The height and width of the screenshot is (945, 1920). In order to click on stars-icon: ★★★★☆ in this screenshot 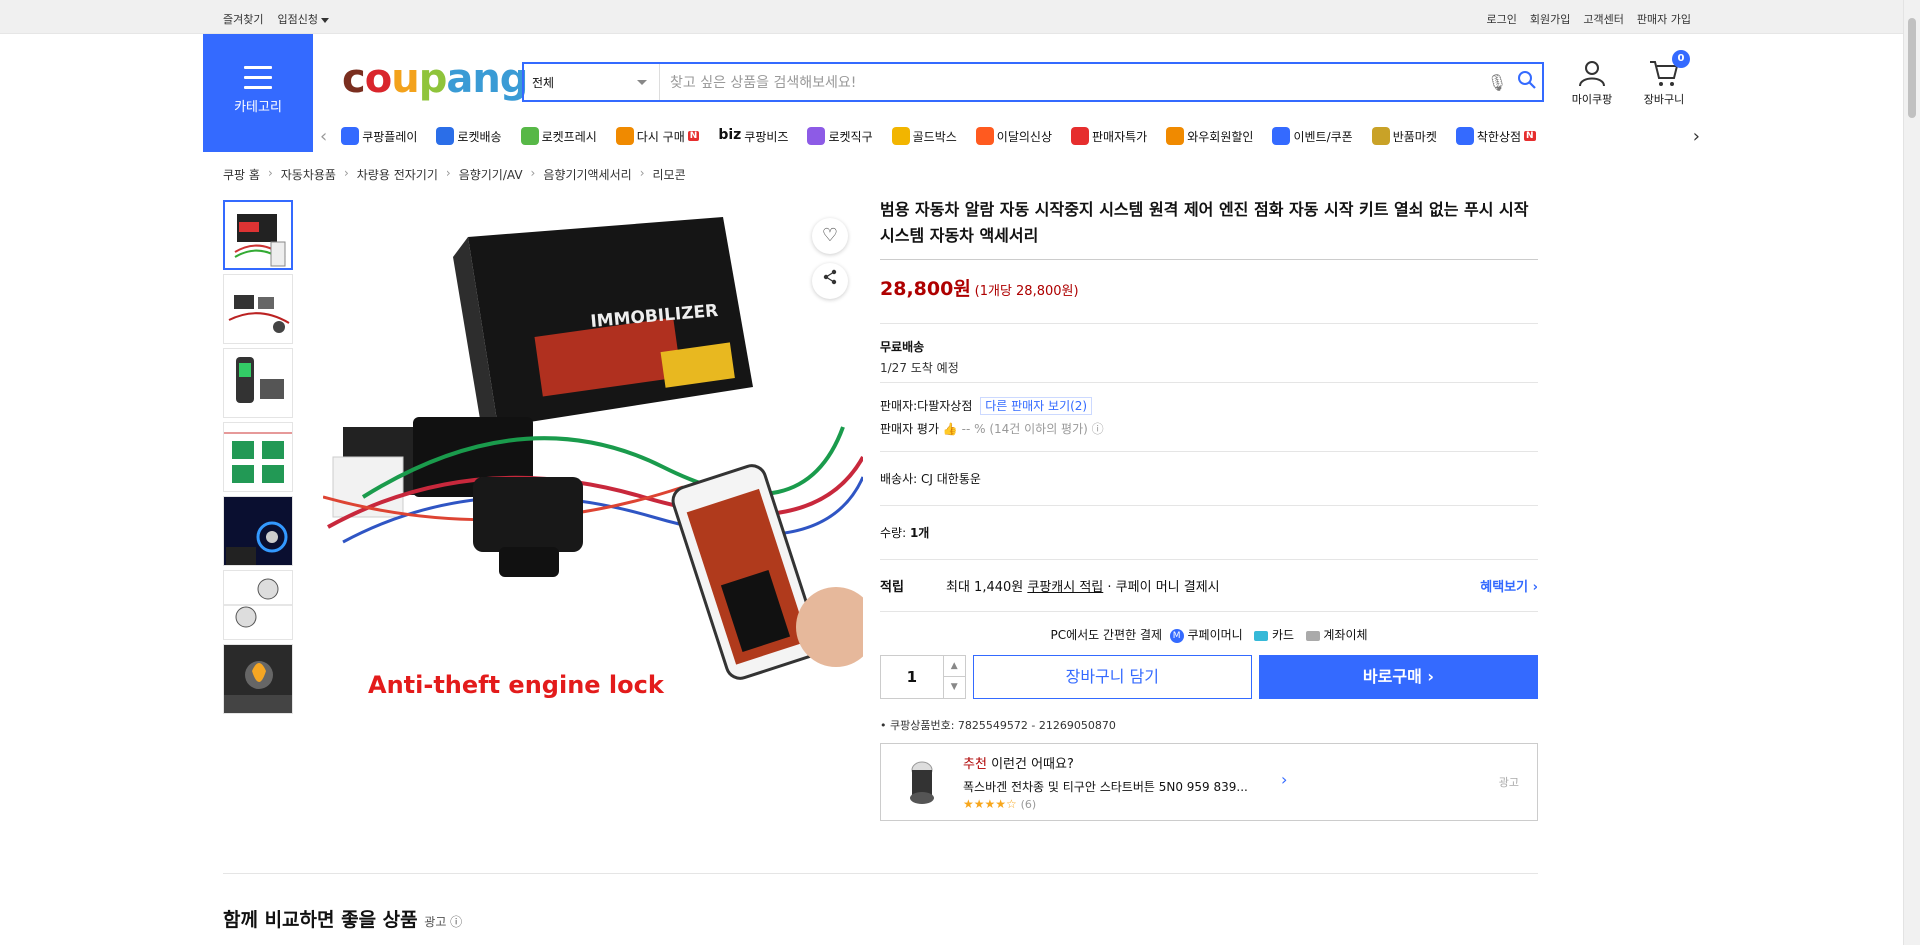, I will do `click(990, 804)`.